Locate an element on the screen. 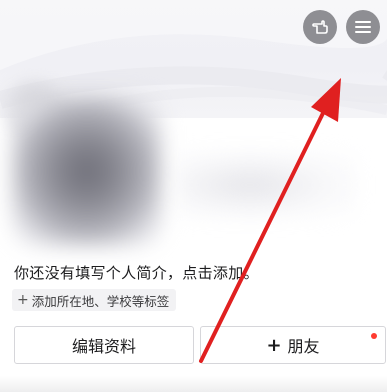  edit-profile-button: 编辑资料 is located at coordinates (104, 345).